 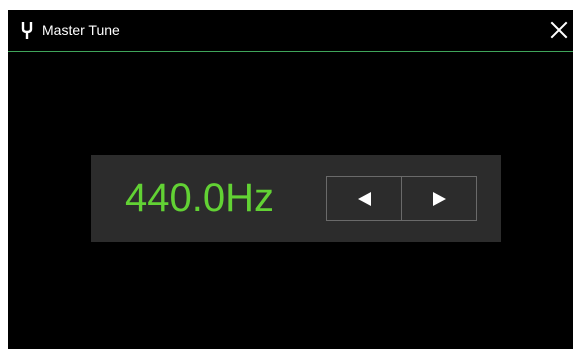 What do you see at coordinates (199, 198) in the screenshot?
I see `frequency-value: 440.0Hz` at bounding box center [199, 198].